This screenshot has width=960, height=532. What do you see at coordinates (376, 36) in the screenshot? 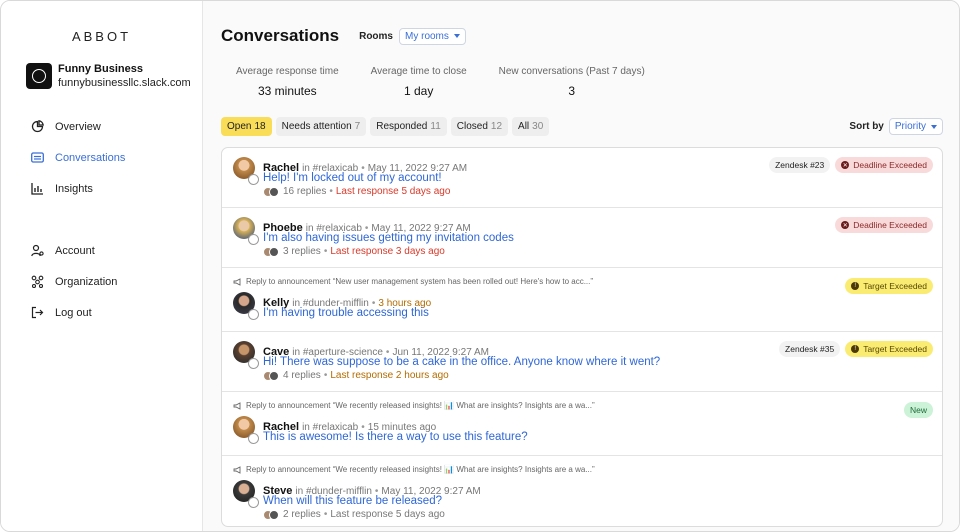
I see `rooms-label: Rooms` at bounding box center [376, 36].